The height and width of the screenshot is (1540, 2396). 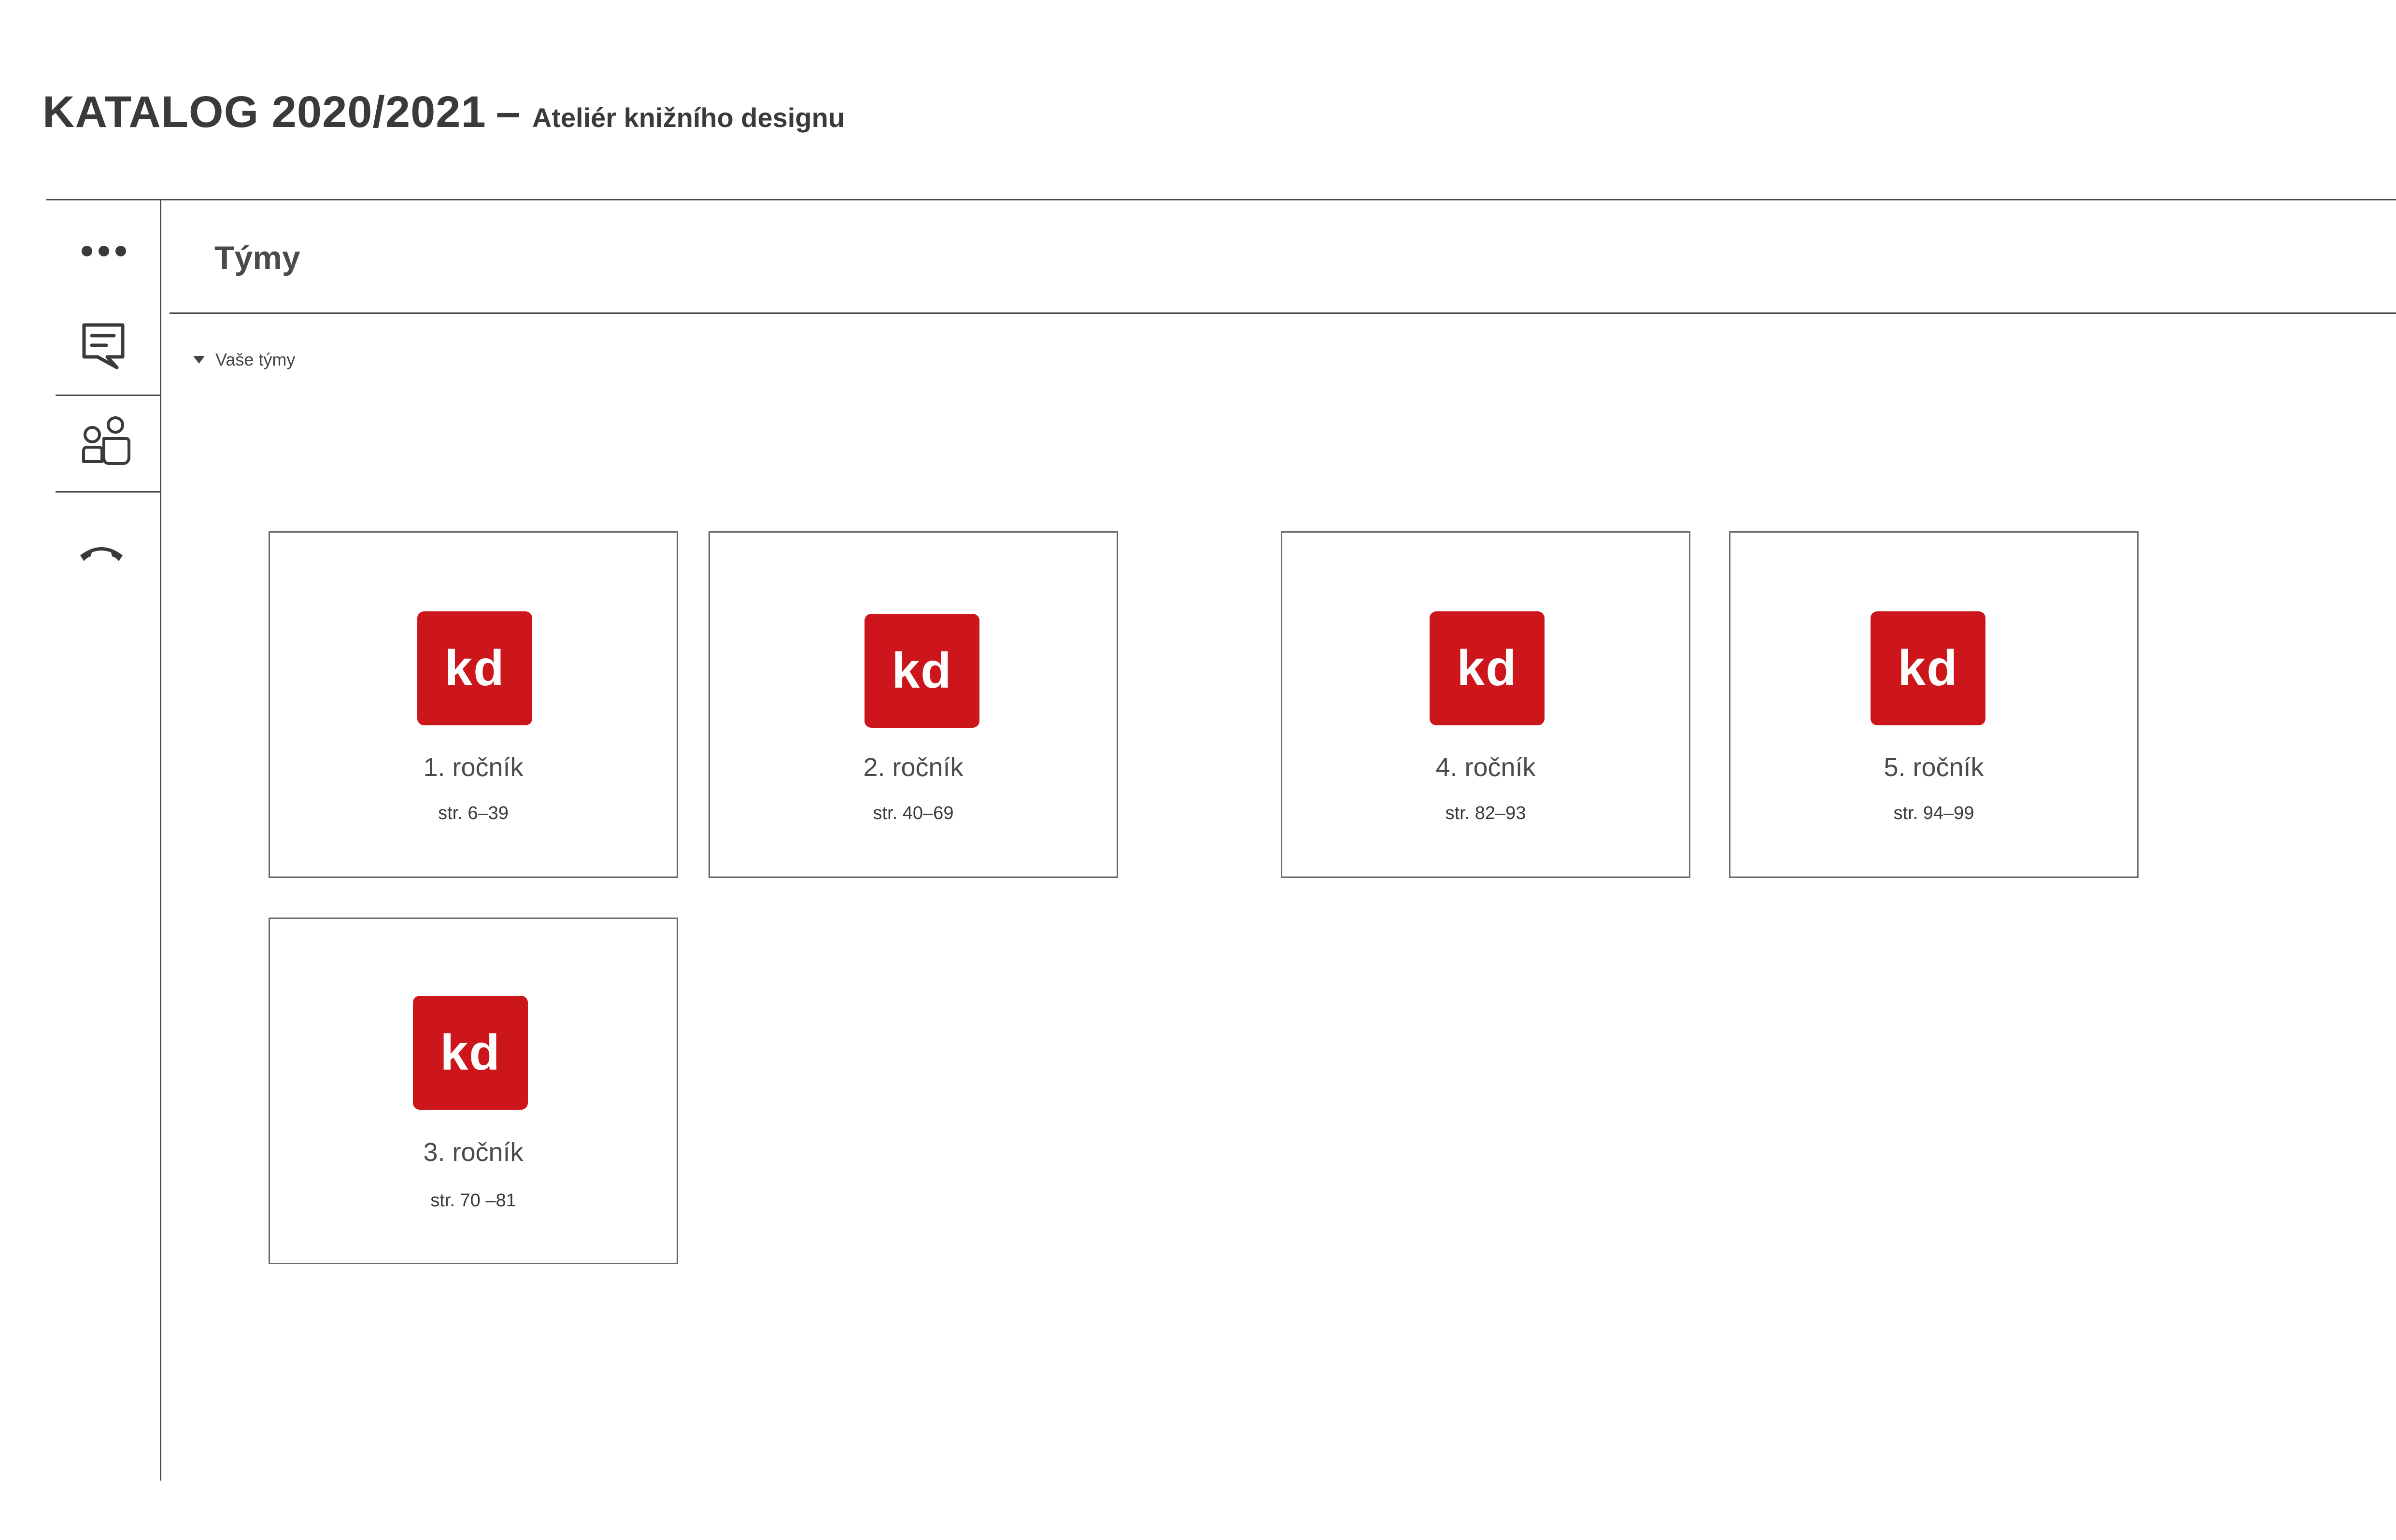 I want to click on rail-item-more-options, so click(x=104, y=251).